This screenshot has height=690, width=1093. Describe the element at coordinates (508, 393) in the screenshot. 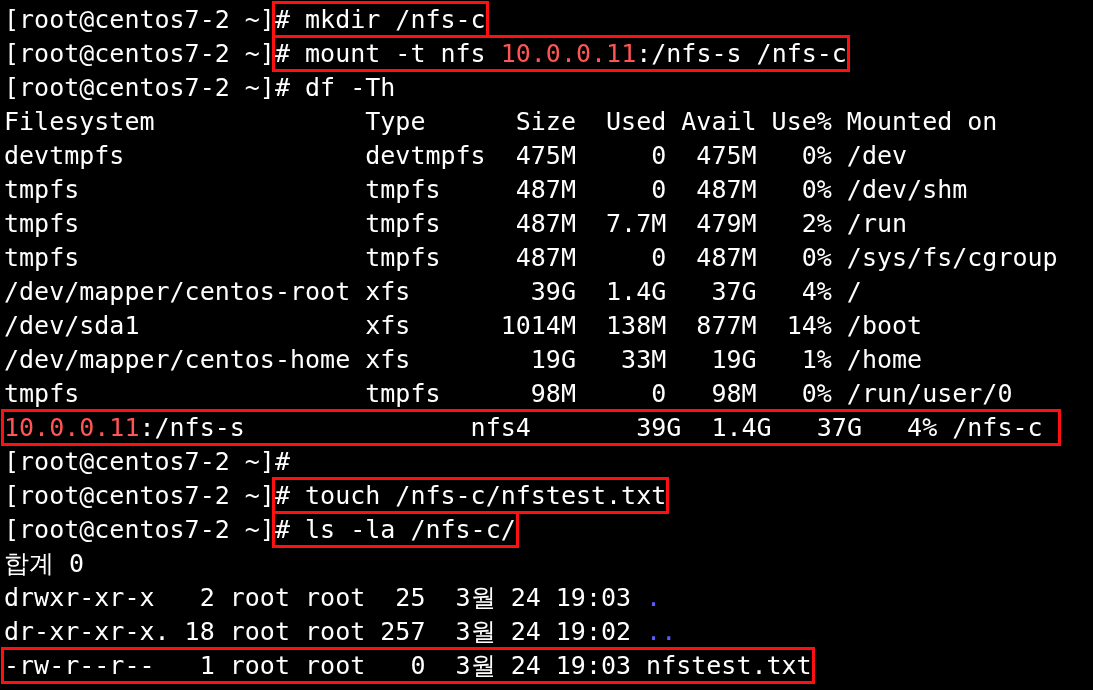

I see `terminal-text: tmpfs tmpfs 98M 0 98M 0% /run/user/0` at that location.